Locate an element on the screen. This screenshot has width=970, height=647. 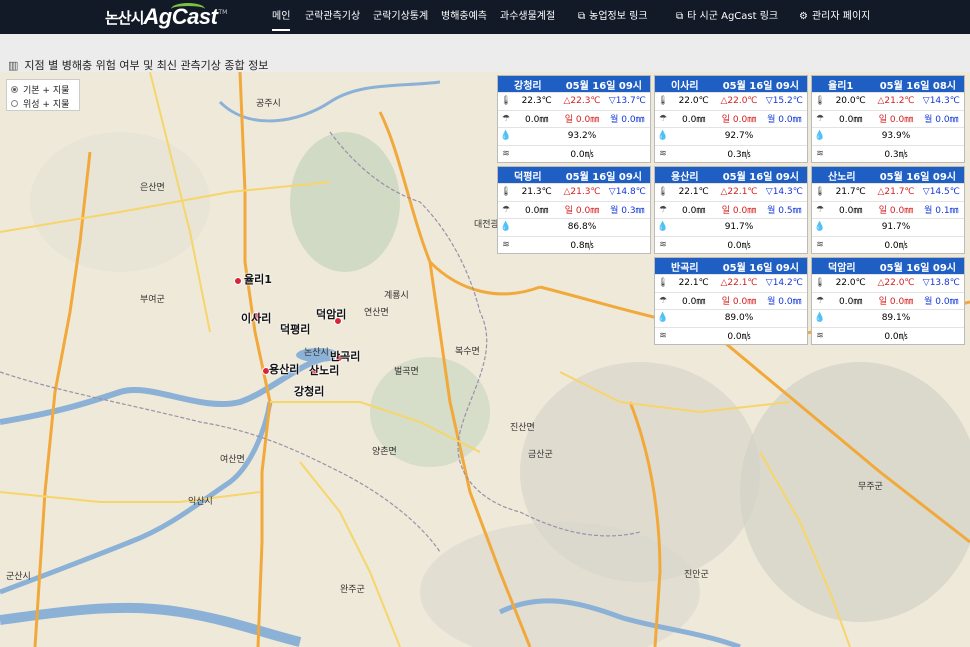
gears-icon: ⚙ is located at coordinates (803, 16).